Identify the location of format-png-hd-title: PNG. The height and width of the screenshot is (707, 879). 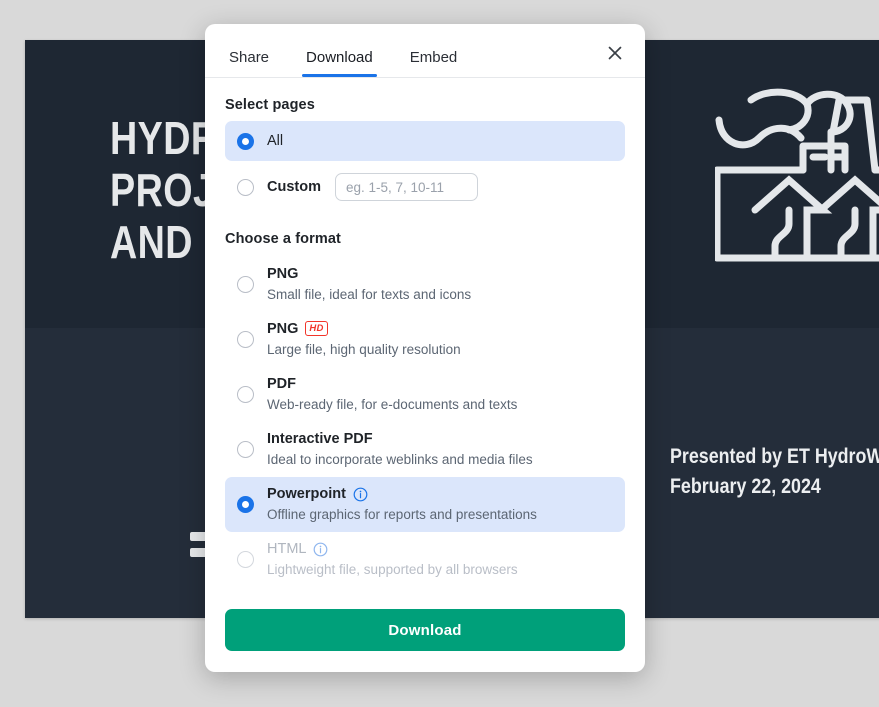
(283, 329).